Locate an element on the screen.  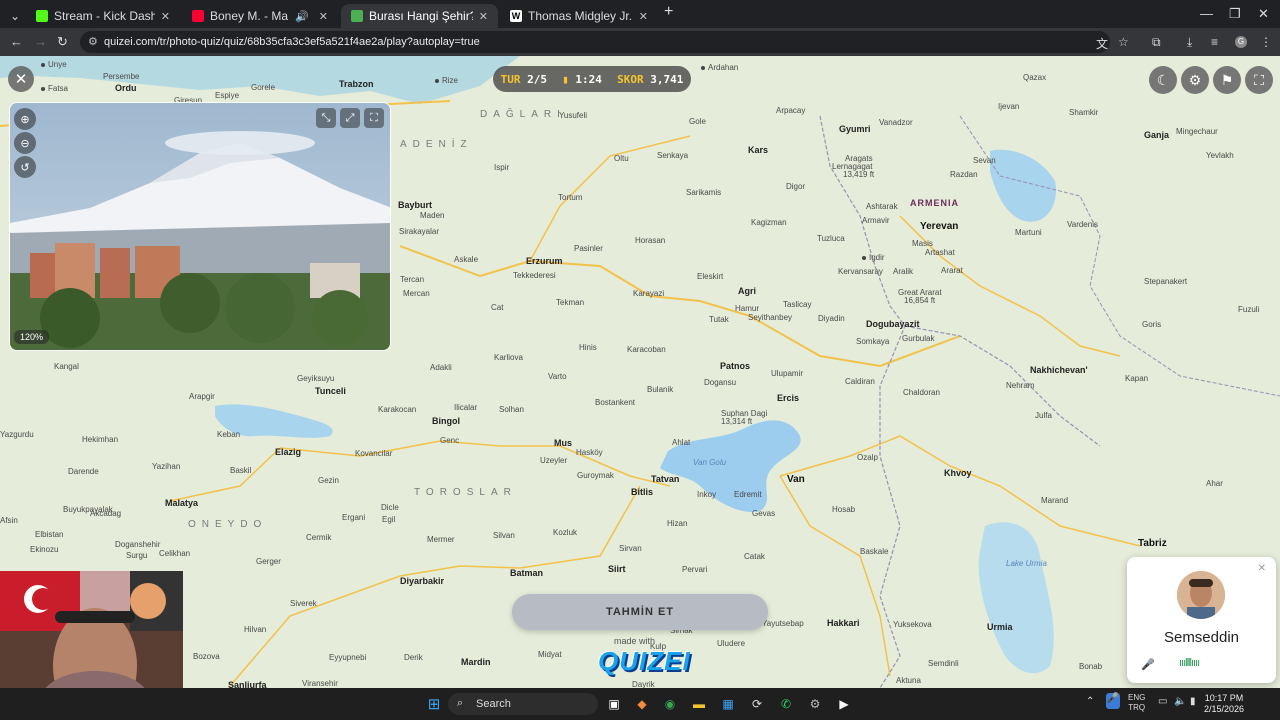
map-place-label: Diyarbakir is located at coordinates (422, 581).